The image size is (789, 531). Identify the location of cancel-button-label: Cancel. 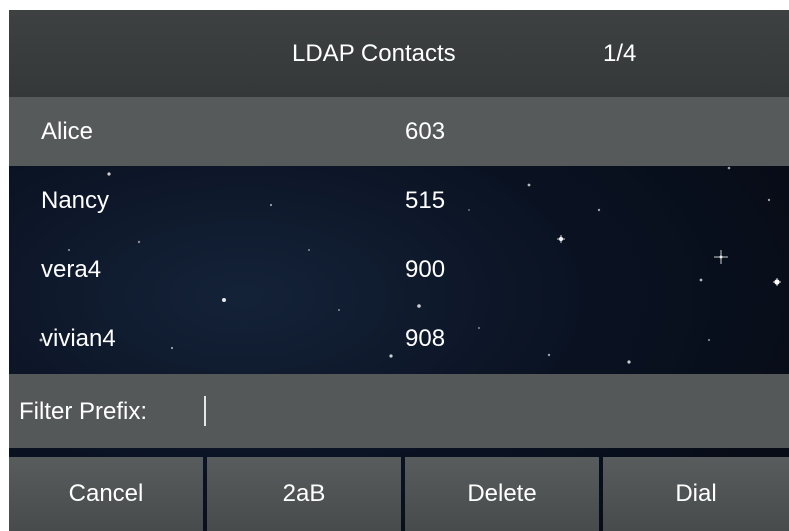
(106, 493).